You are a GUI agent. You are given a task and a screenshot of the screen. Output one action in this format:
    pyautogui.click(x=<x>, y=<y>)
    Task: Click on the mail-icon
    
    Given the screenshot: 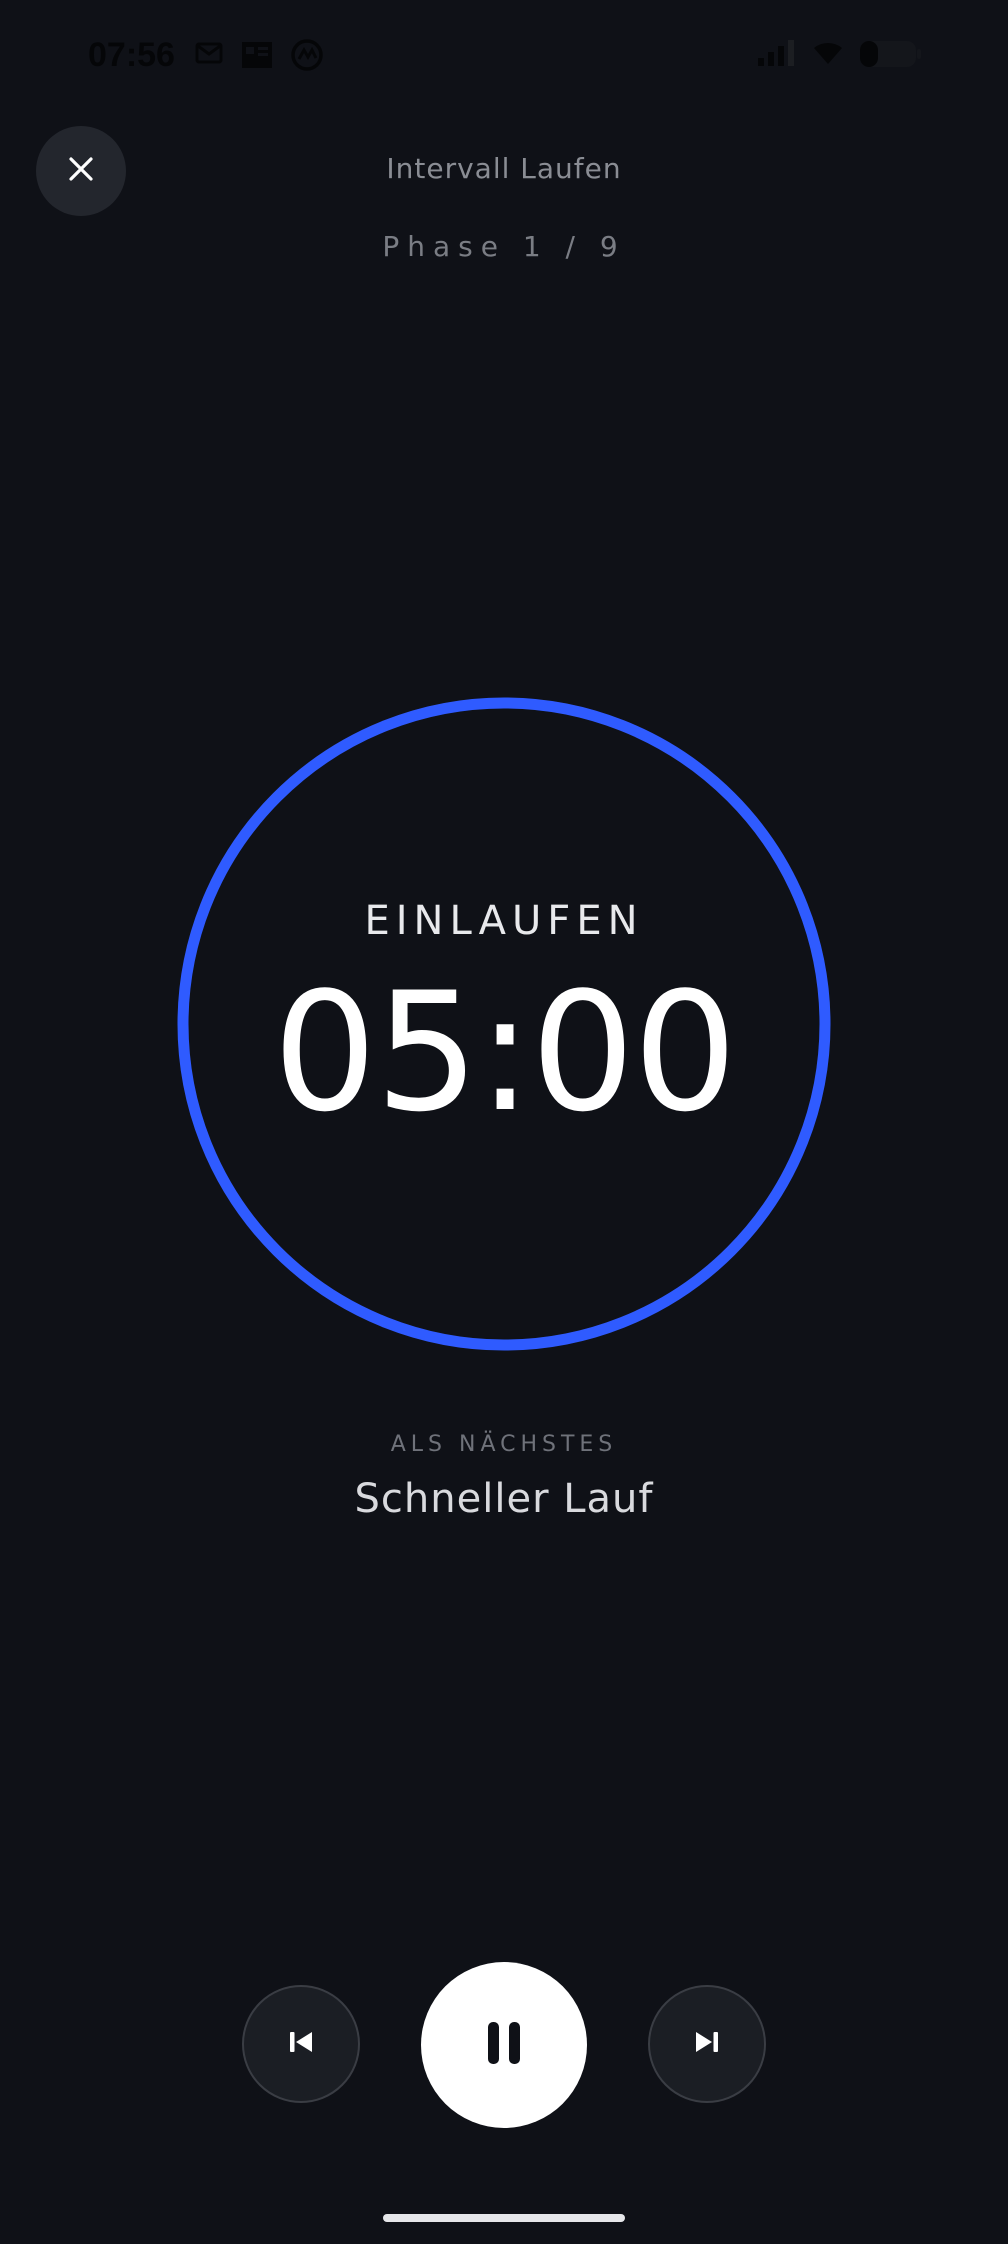 What is the action you would take?
    pyautogui.click(x=209, y=55)
    